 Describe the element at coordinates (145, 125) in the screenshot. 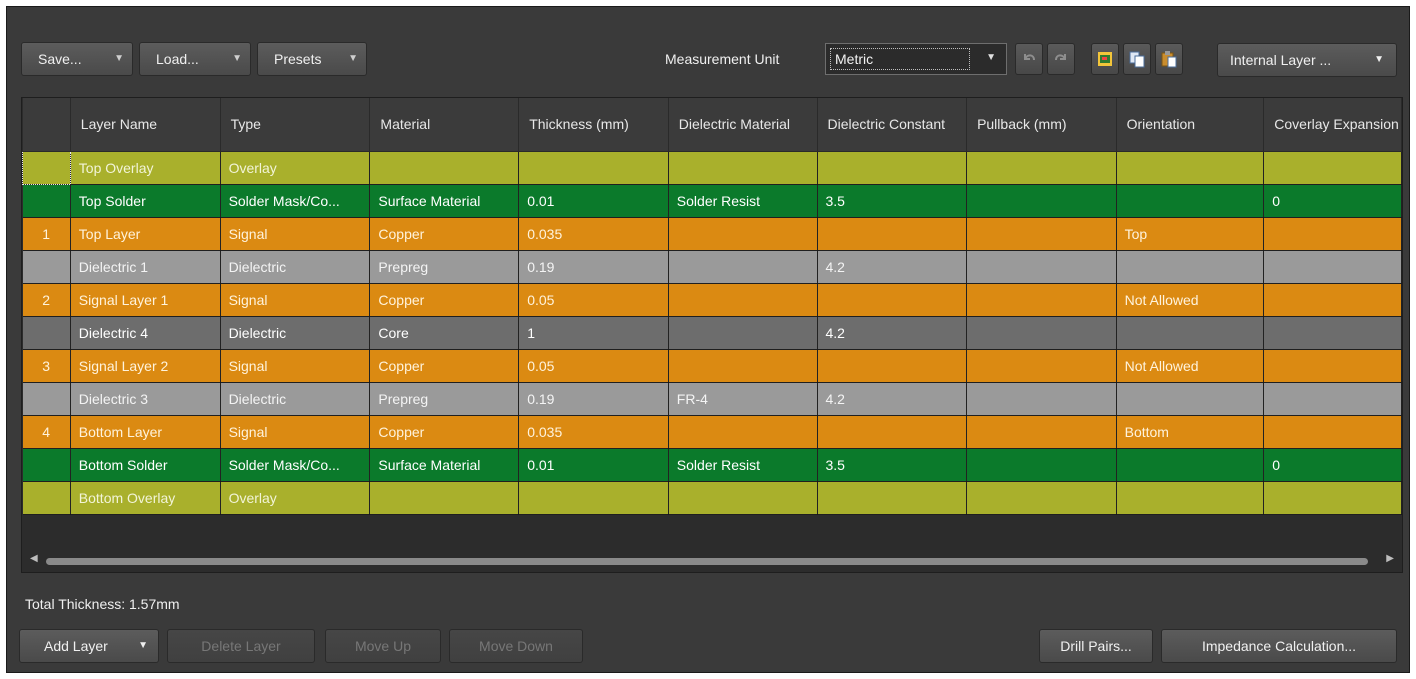

I see `column-header-layer-name: Layer Name` at that location.